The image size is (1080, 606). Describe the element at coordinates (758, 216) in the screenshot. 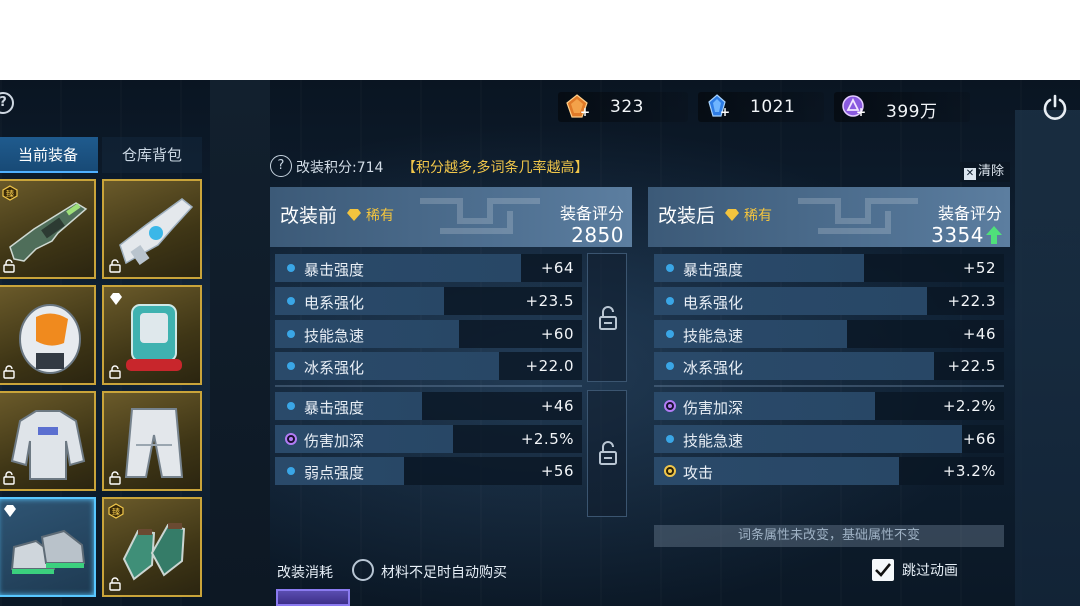

I see `after-rarity-label: 稀有` at that location.